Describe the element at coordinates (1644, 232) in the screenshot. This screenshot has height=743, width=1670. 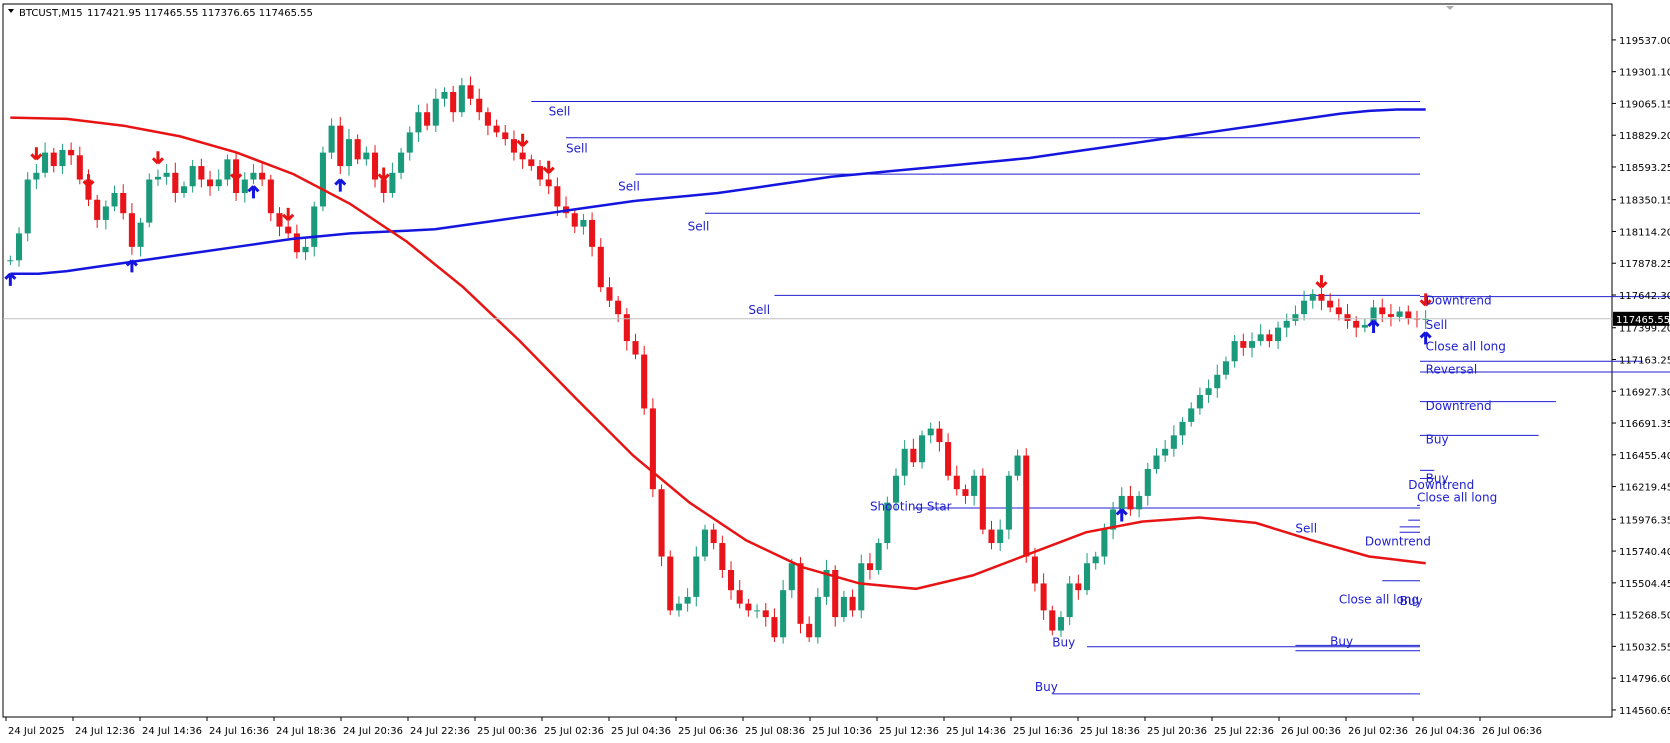
I see `price-tick-label: 118114.20` at that location.